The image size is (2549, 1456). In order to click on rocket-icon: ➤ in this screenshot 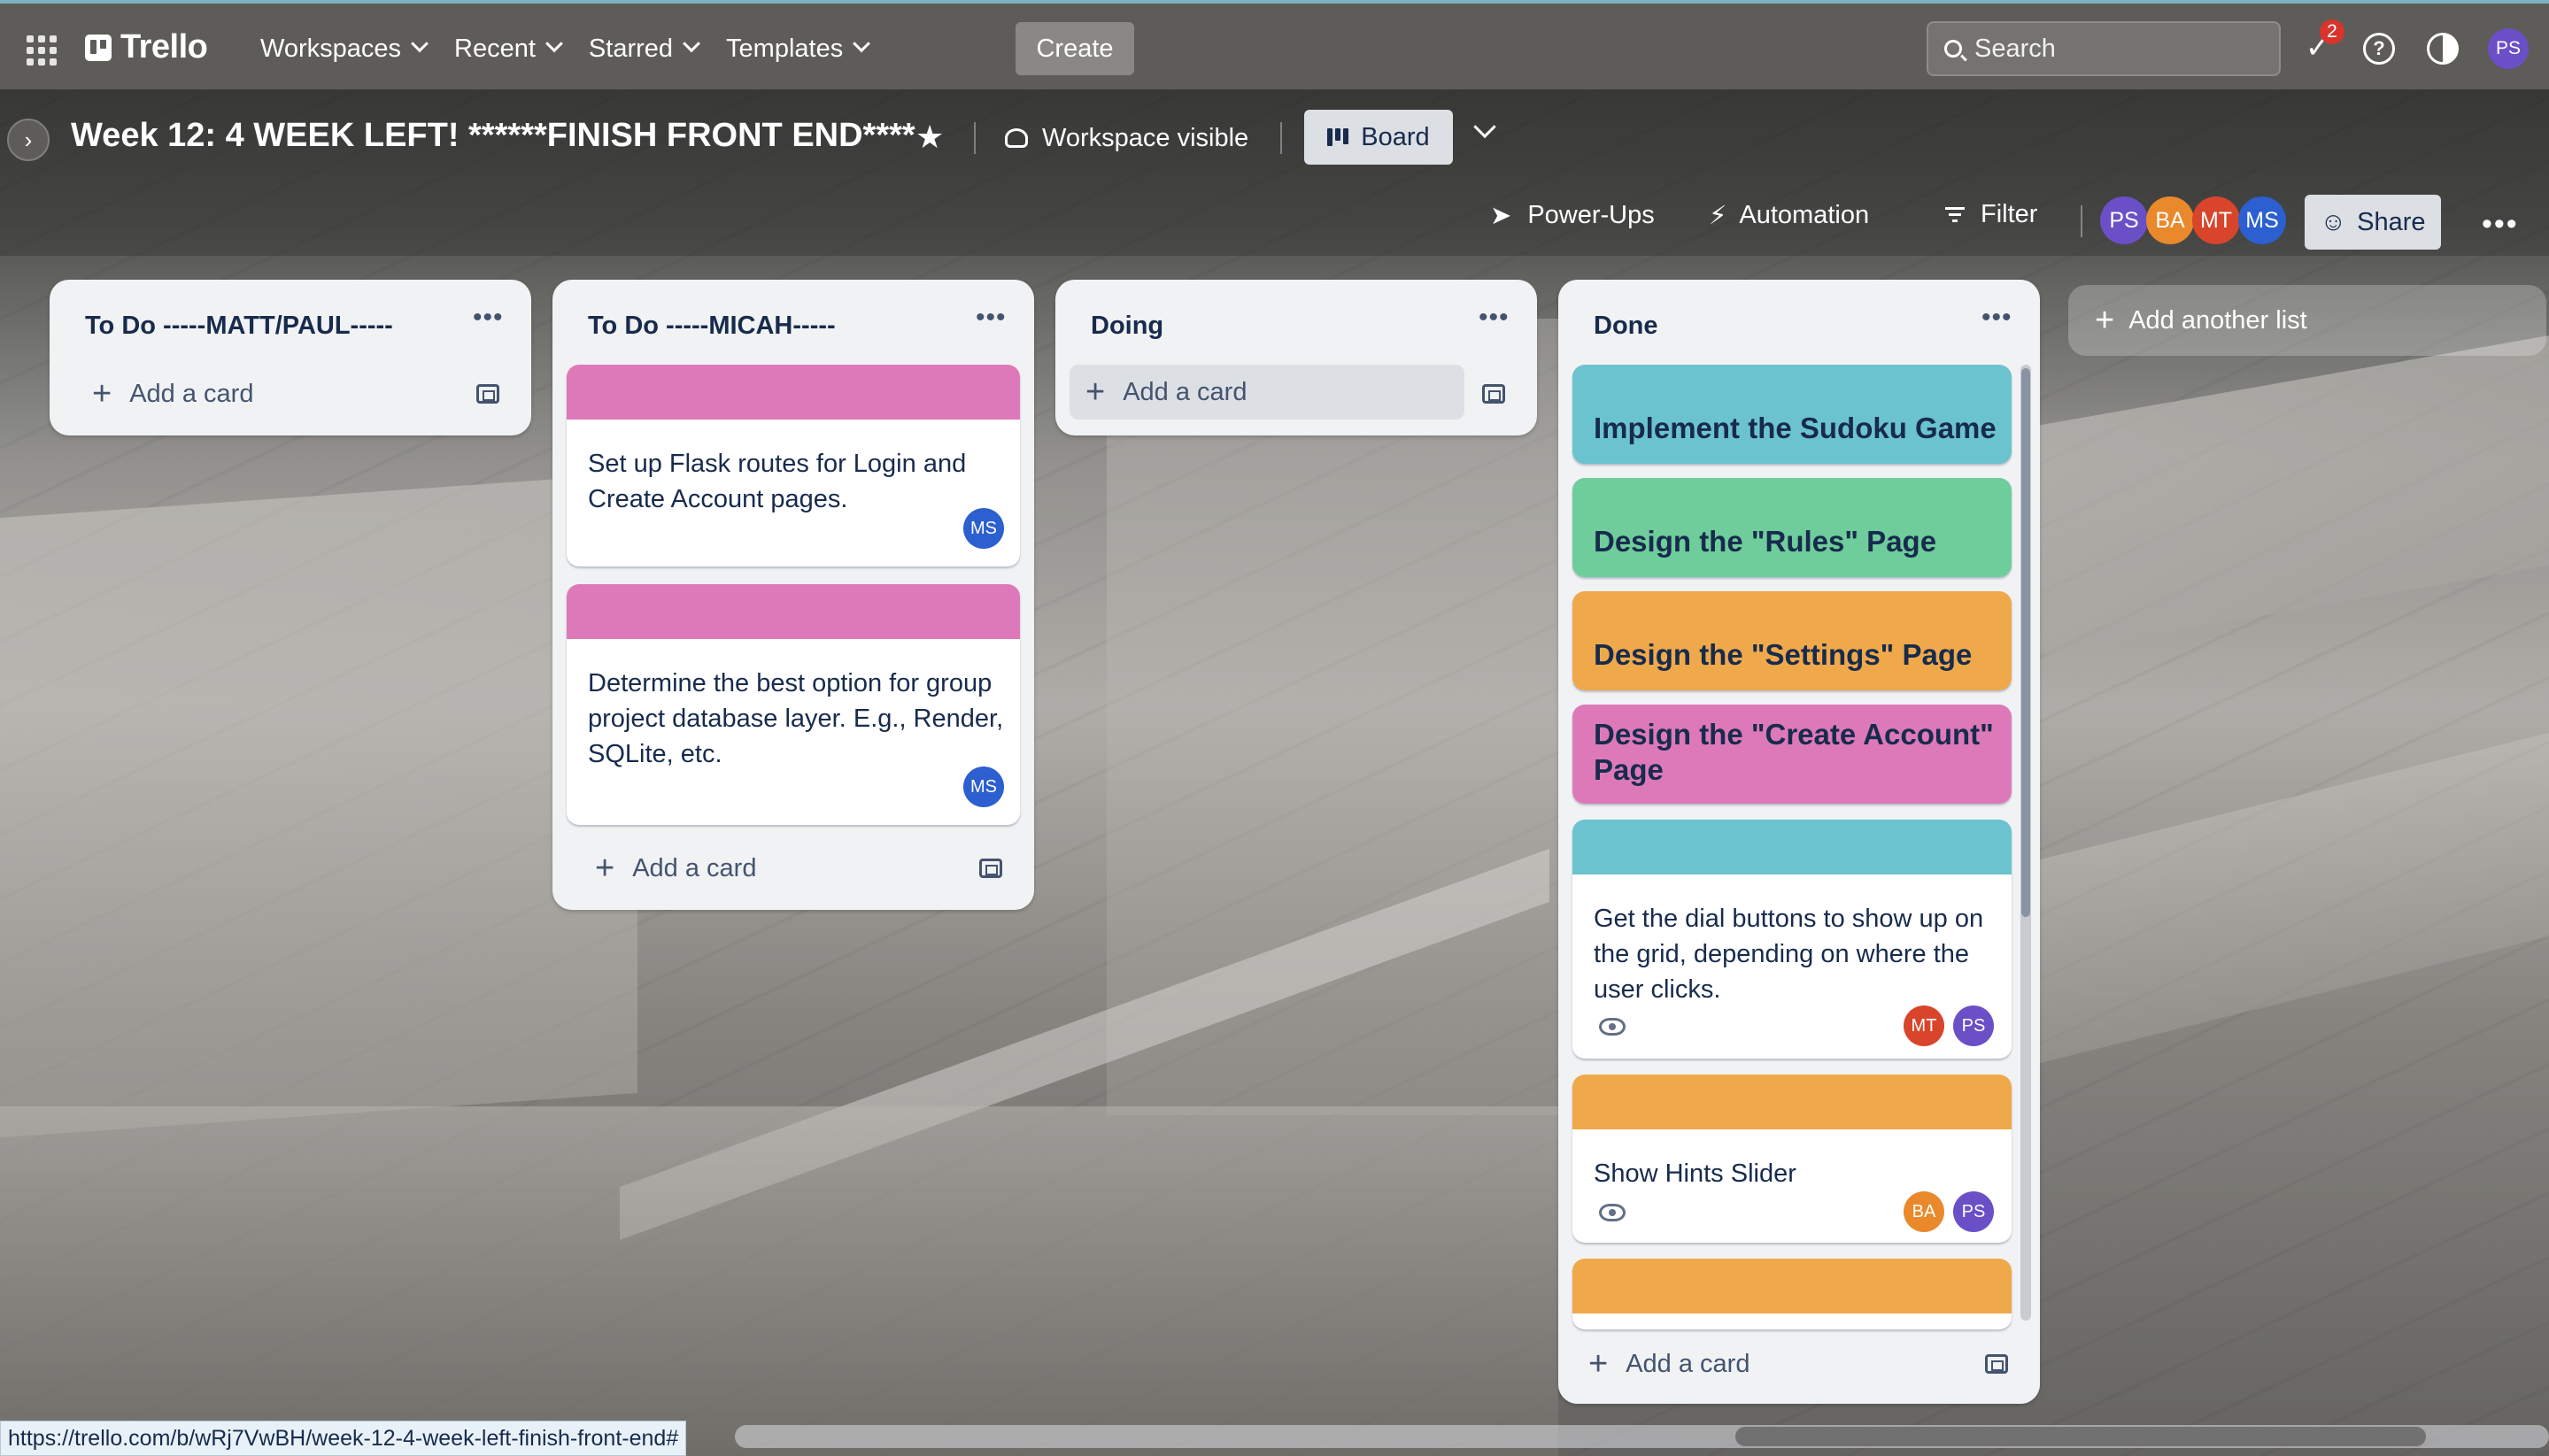, I will do `click(1501, 216)`.